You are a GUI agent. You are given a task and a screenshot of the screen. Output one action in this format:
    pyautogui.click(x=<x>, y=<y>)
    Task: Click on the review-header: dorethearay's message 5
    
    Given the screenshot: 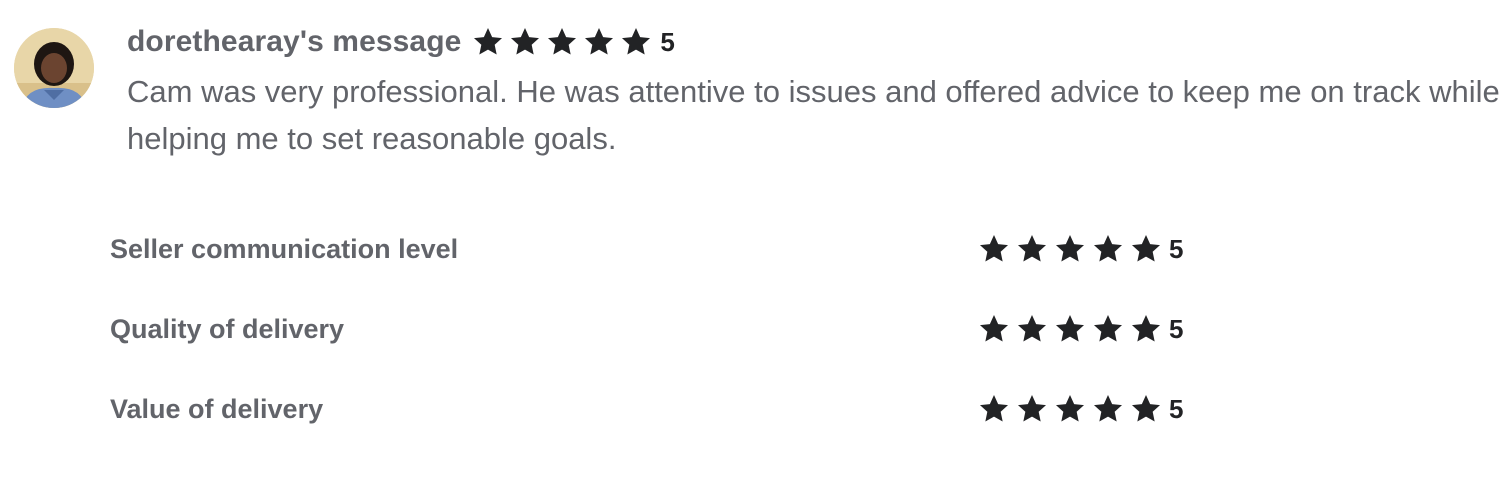 What is the action you would take?
    pyautogui.click(x=401, y=42)
    